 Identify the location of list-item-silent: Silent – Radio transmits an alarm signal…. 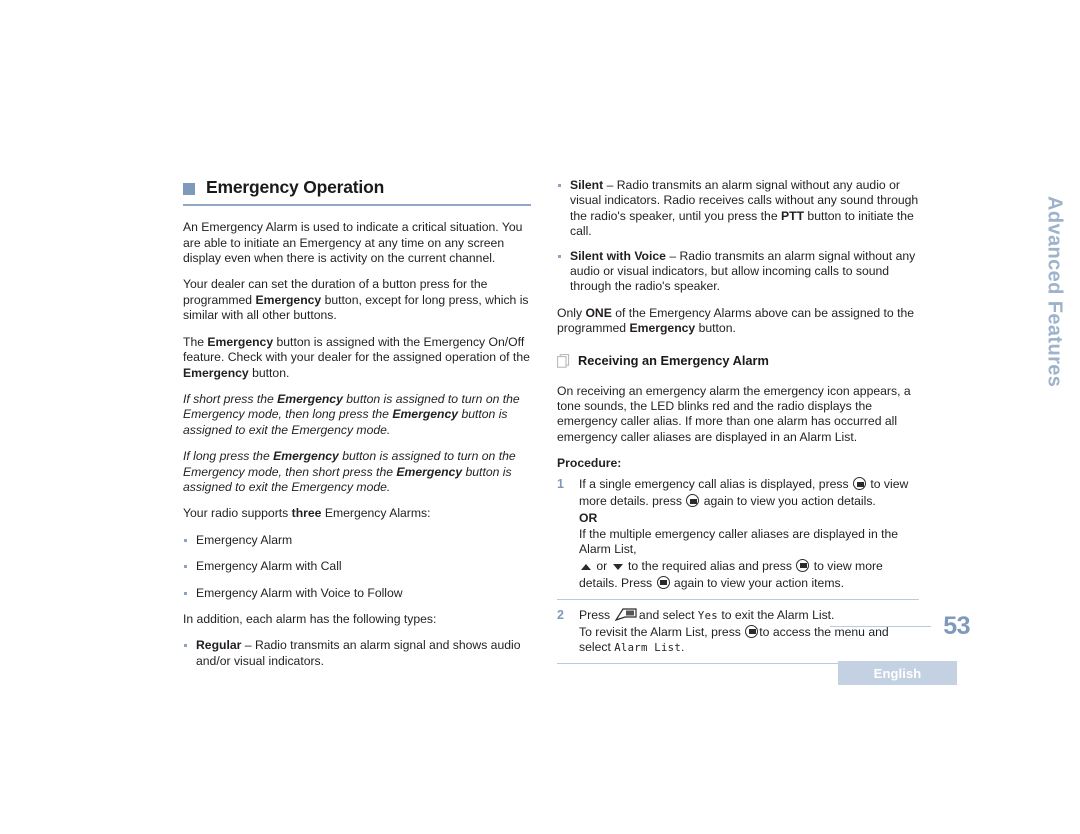
(738, 209).